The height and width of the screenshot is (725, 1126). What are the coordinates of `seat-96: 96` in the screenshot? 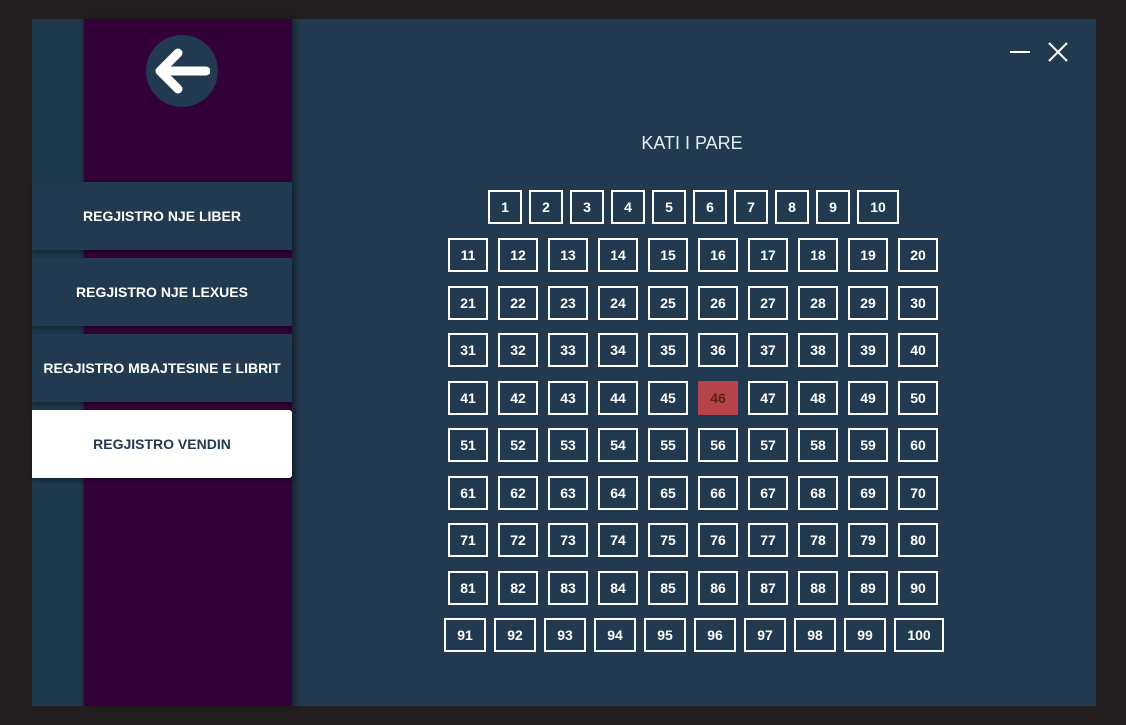 It's located at (715, 635).